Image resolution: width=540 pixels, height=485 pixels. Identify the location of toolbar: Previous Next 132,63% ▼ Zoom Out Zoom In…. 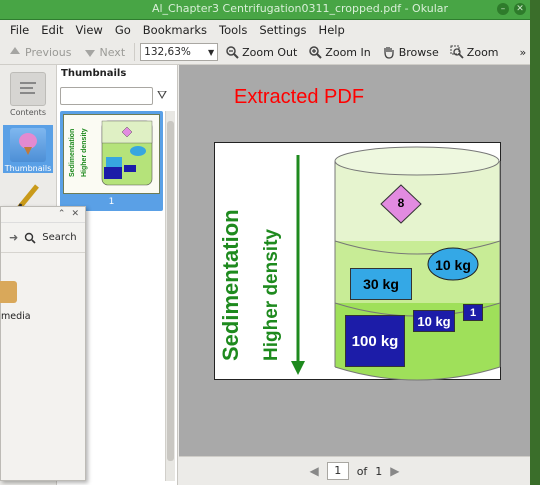
(265, 52).